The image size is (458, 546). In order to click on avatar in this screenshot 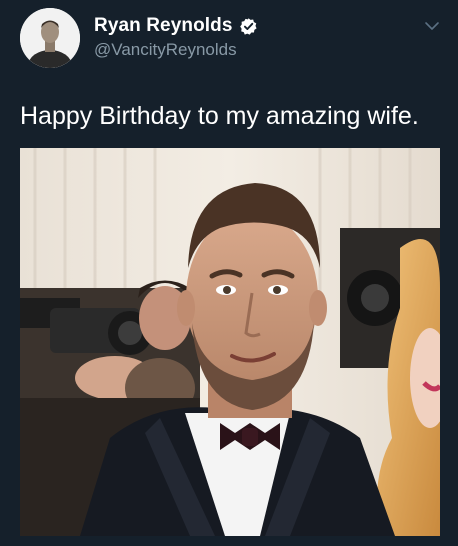, I will do `click(50, 38)`.